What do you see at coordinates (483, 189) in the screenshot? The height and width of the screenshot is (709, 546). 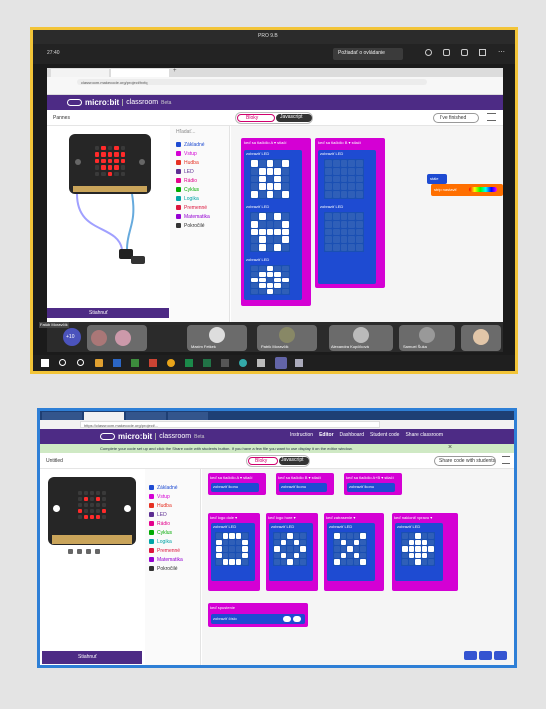 I see `color-picker` at bounding box center [483, 189].